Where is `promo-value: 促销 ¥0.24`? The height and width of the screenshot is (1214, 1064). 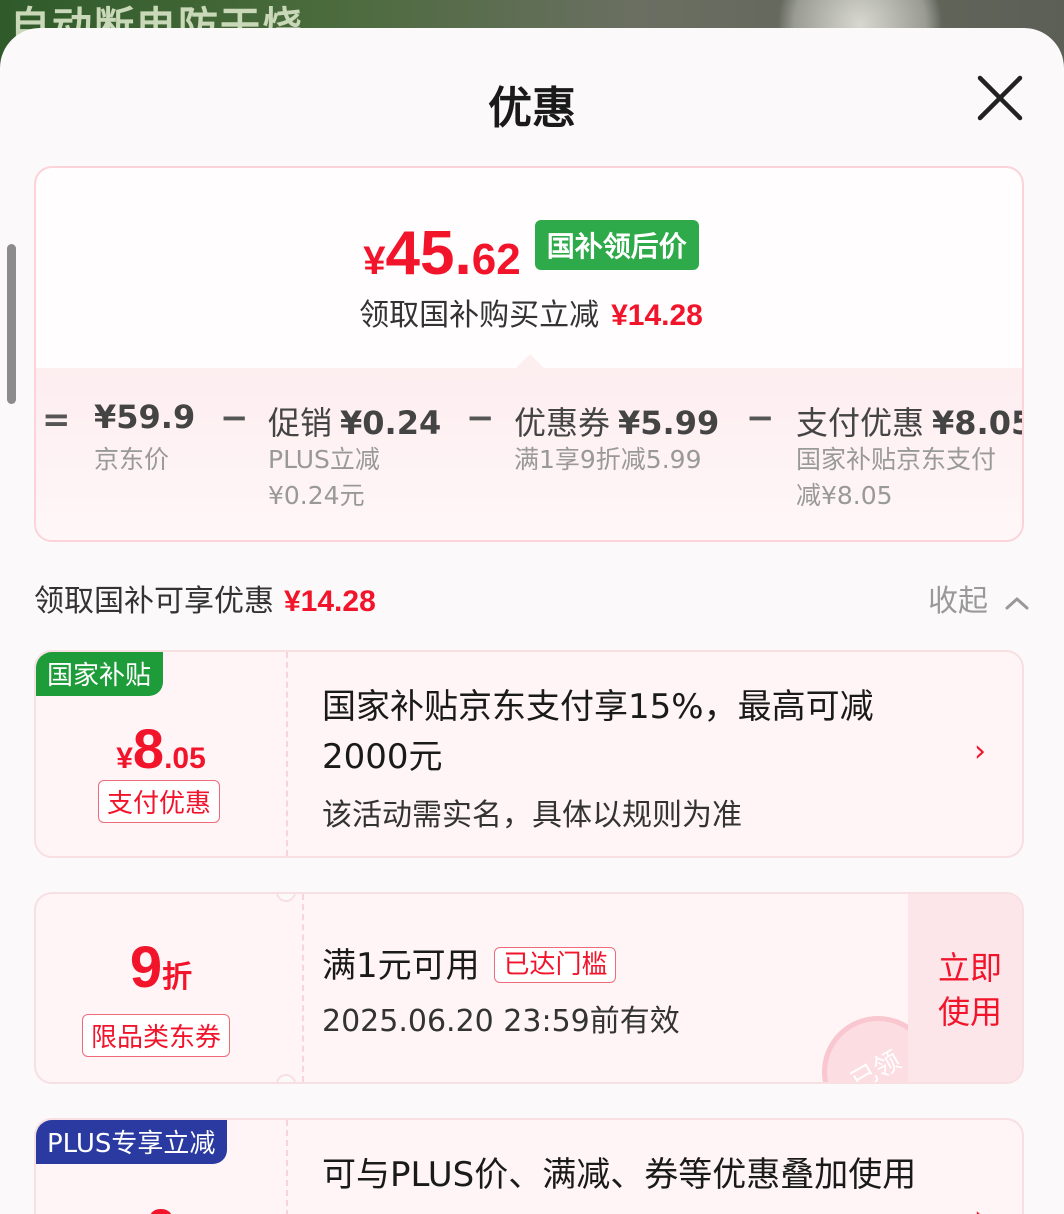 promo-value: 促销 ¥0.24 is located at coordinates (354, 421).